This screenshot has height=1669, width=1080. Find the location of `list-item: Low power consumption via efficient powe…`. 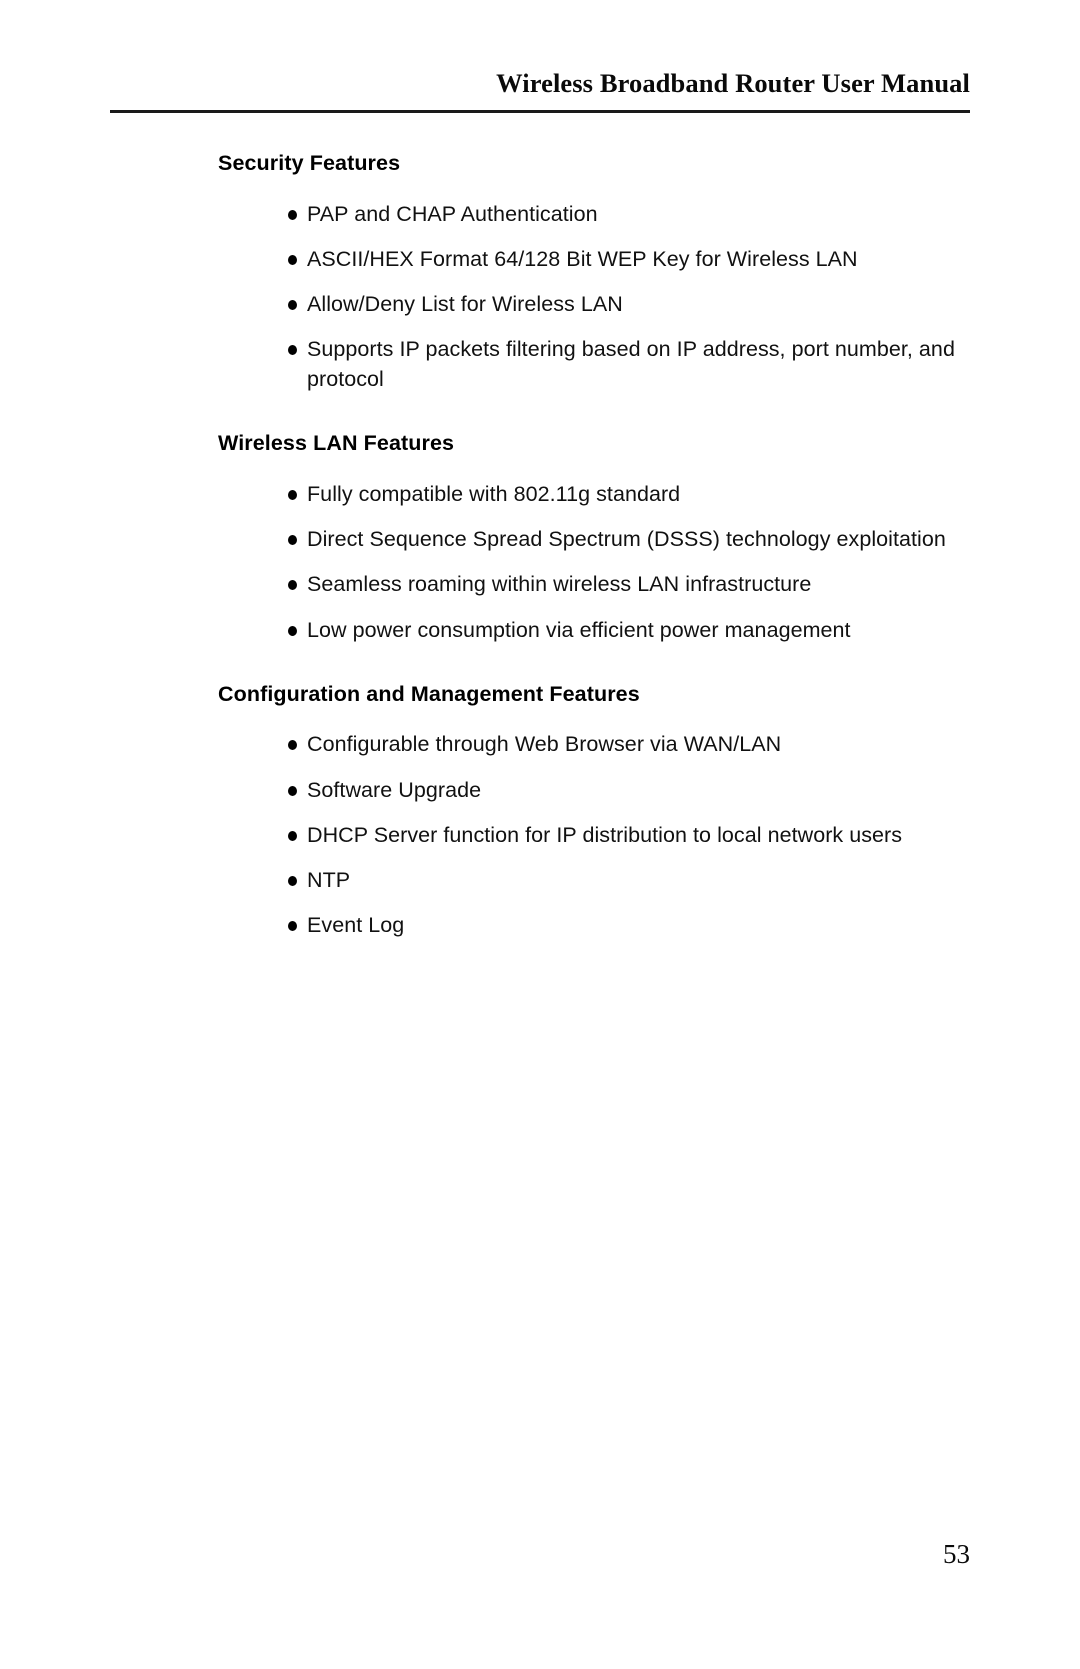

list-item: Low power consumption via efficient powe… is located at coordinates (594, 630).